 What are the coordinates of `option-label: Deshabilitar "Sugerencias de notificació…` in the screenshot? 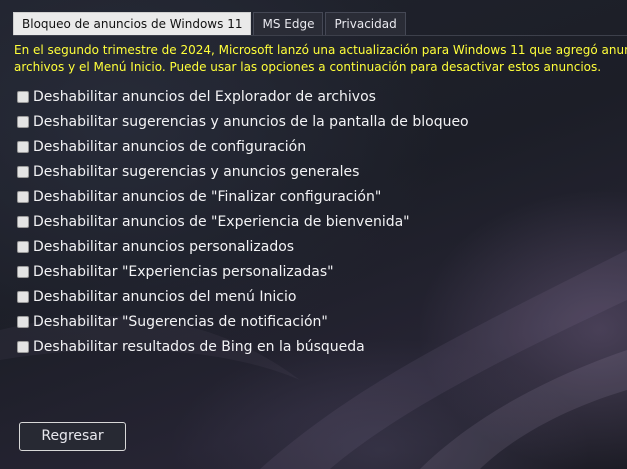 It's located at (180, 321).